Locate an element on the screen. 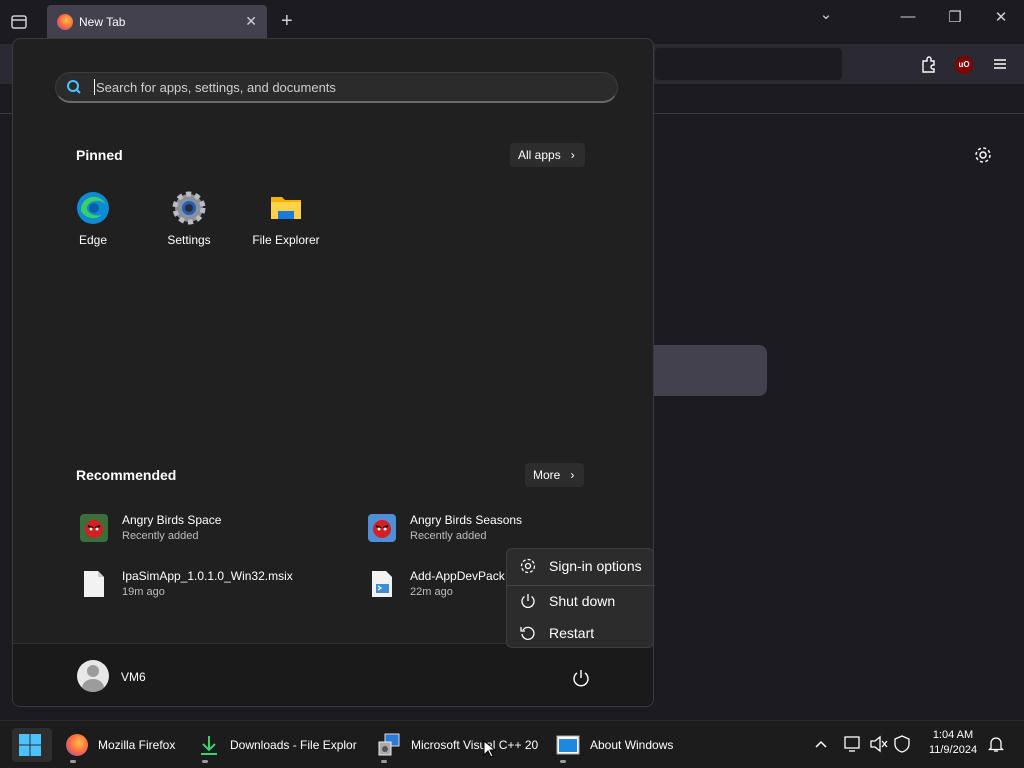 Image resolution: width=1024 pixels, height=768 pixels. mouse-cursor-icon is located at coordinates (490, 748).